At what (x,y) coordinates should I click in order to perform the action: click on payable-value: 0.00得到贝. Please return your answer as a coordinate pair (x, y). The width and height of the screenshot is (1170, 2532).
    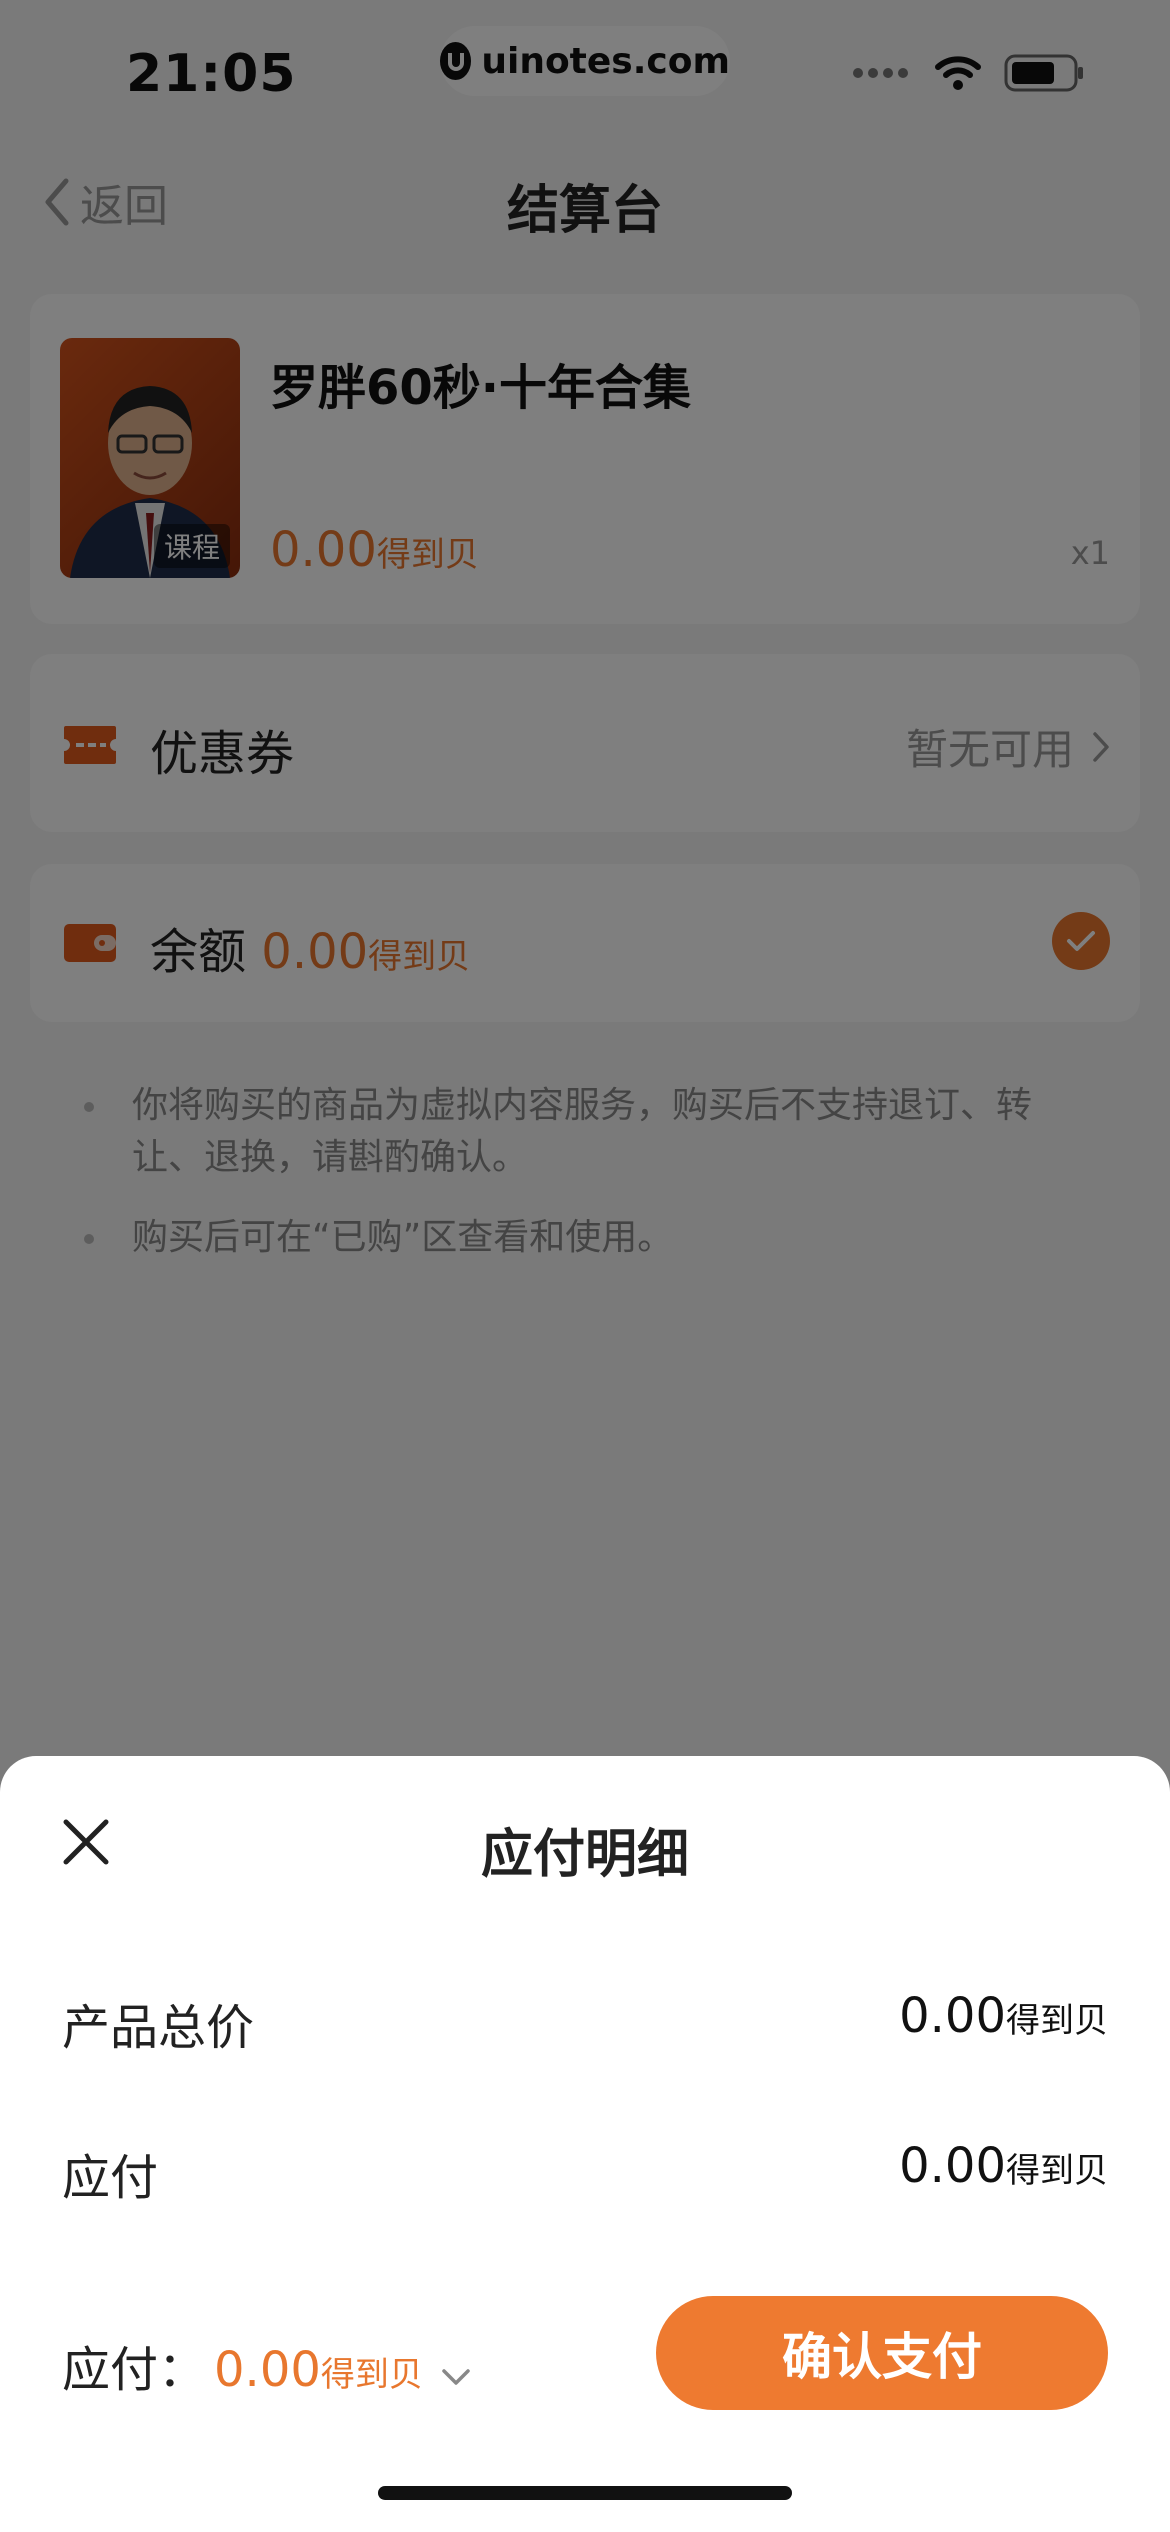
    Looking at the image, I should click on (1003, 2166).